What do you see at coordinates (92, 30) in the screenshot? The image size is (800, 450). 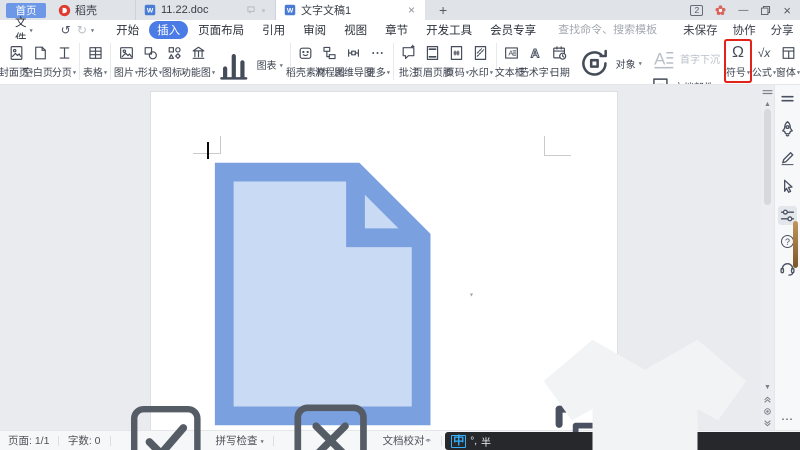 I see `quick-access-caret-icon: ▾` at bounding box center [92, 30].